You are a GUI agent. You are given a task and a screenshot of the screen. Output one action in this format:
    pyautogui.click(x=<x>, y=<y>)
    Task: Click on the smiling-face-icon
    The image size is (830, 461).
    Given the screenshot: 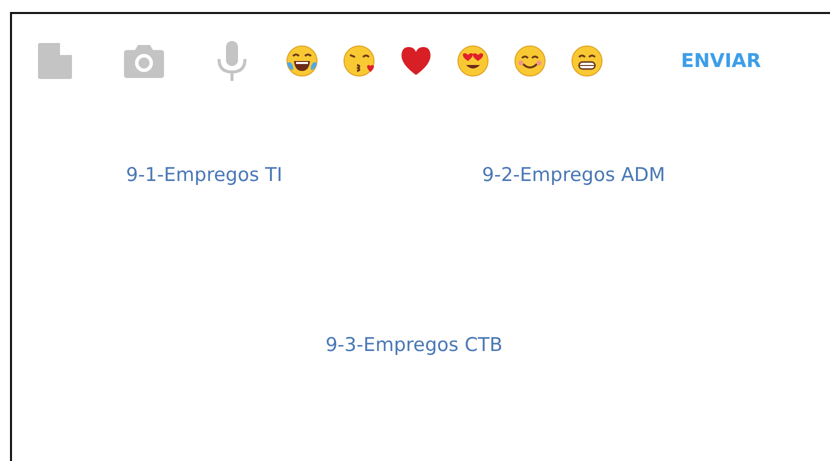 What is the action you would take?
    pyautogui.click(x=530, y=61)
    